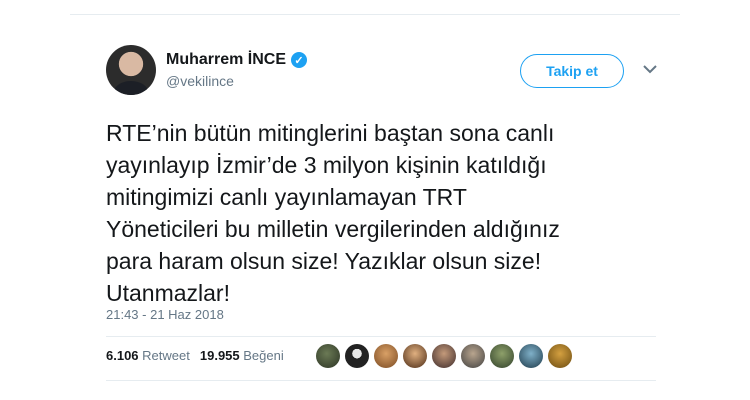 This screenshot has width=750, height=400. I want to click on user-name-row: Muharrem İNCE ✓, so click(237, 60).